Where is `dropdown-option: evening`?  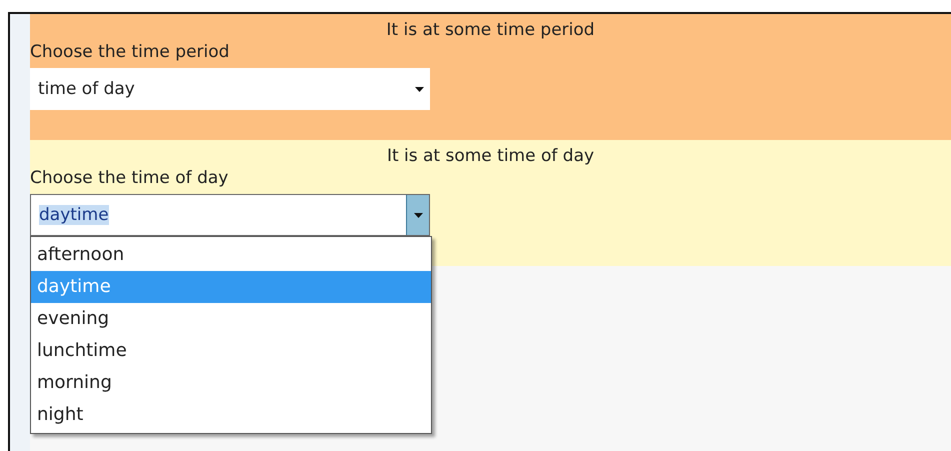 dropdown-option: evening is located at coordinates (231, 319).